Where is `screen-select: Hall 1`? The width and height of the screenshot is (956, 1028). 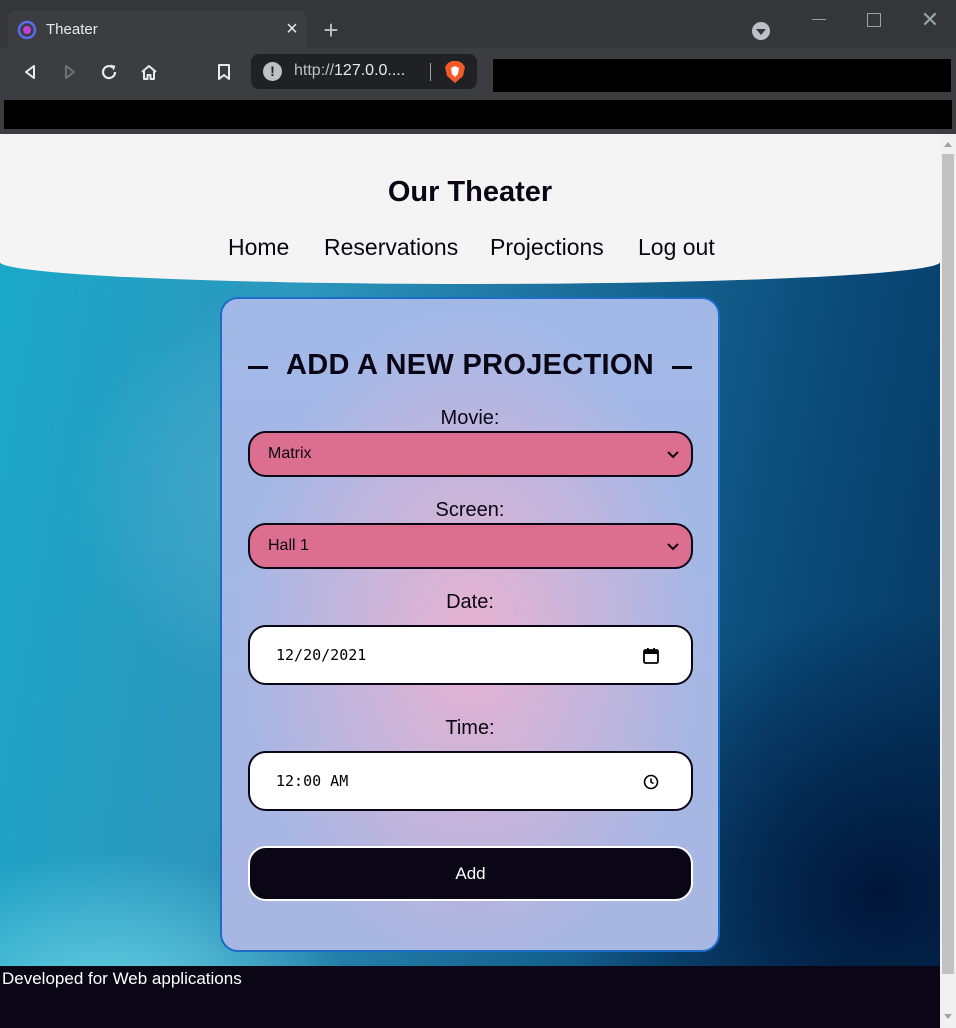
screen-select: Hall 1 is located at coordinates (470, 546).